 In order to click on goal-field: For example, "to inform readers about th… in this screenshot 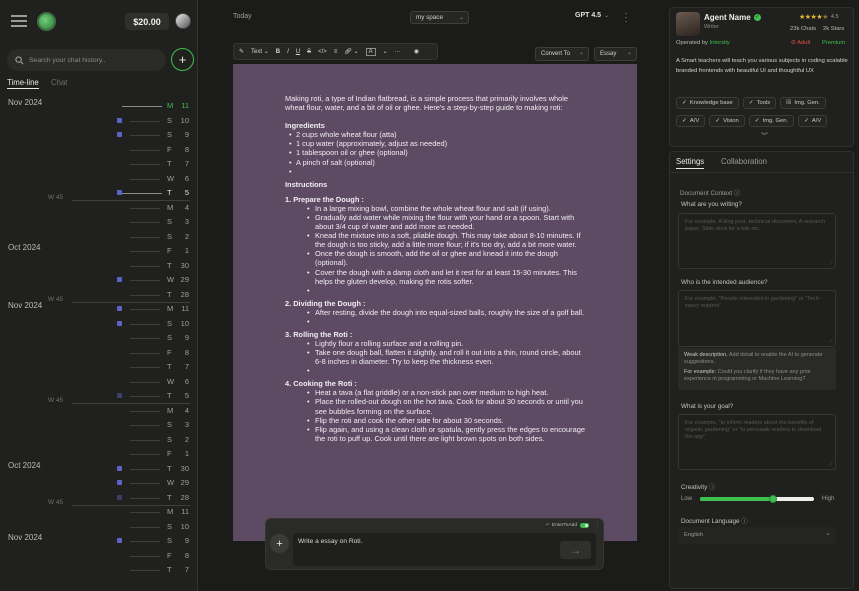, I will do `click(757, 442)`.